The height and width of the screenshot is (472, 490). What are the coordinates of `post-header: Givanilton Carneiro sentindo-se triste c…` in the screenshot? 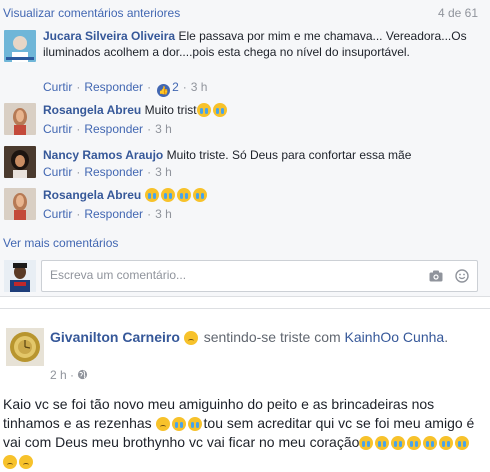 It's located at (249, 337).